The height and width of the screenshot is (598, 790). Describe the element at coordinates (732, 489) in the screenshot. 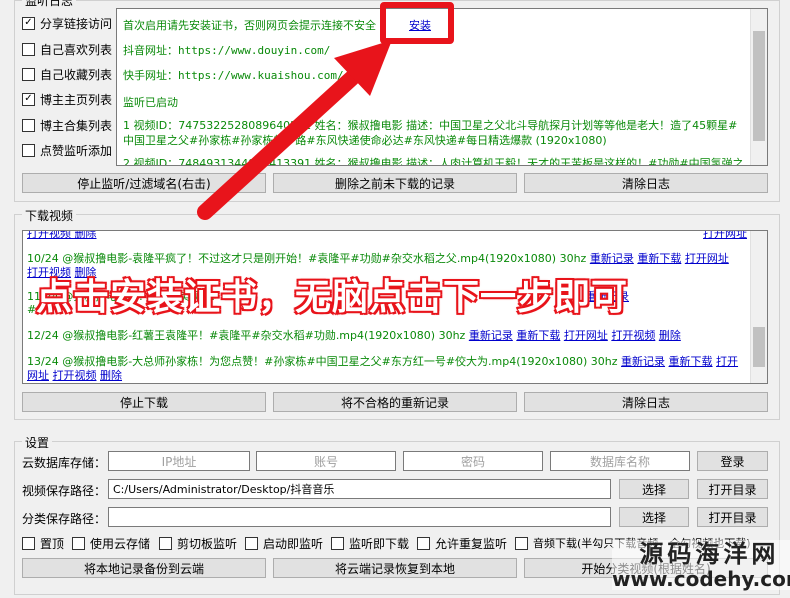

I see `open-video-dir-button: 打开目录` at that location.